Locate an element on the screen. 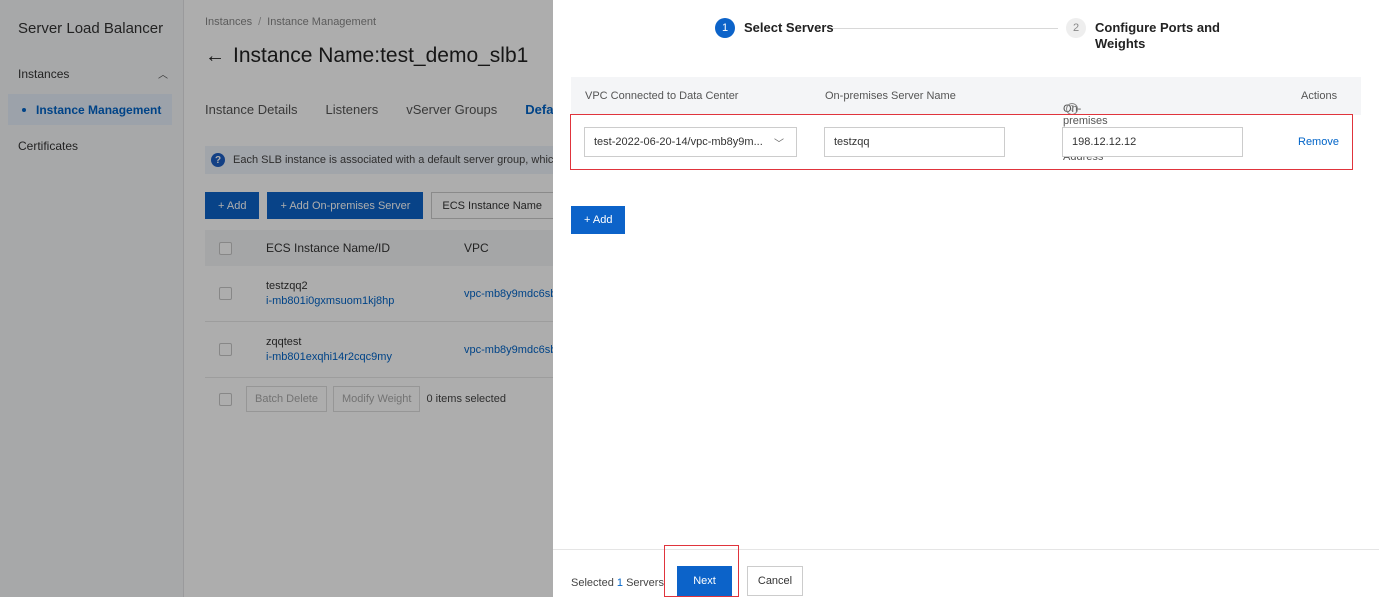  step-2-label: Configure Ports and Weights is located at coordinates (1157, 35).